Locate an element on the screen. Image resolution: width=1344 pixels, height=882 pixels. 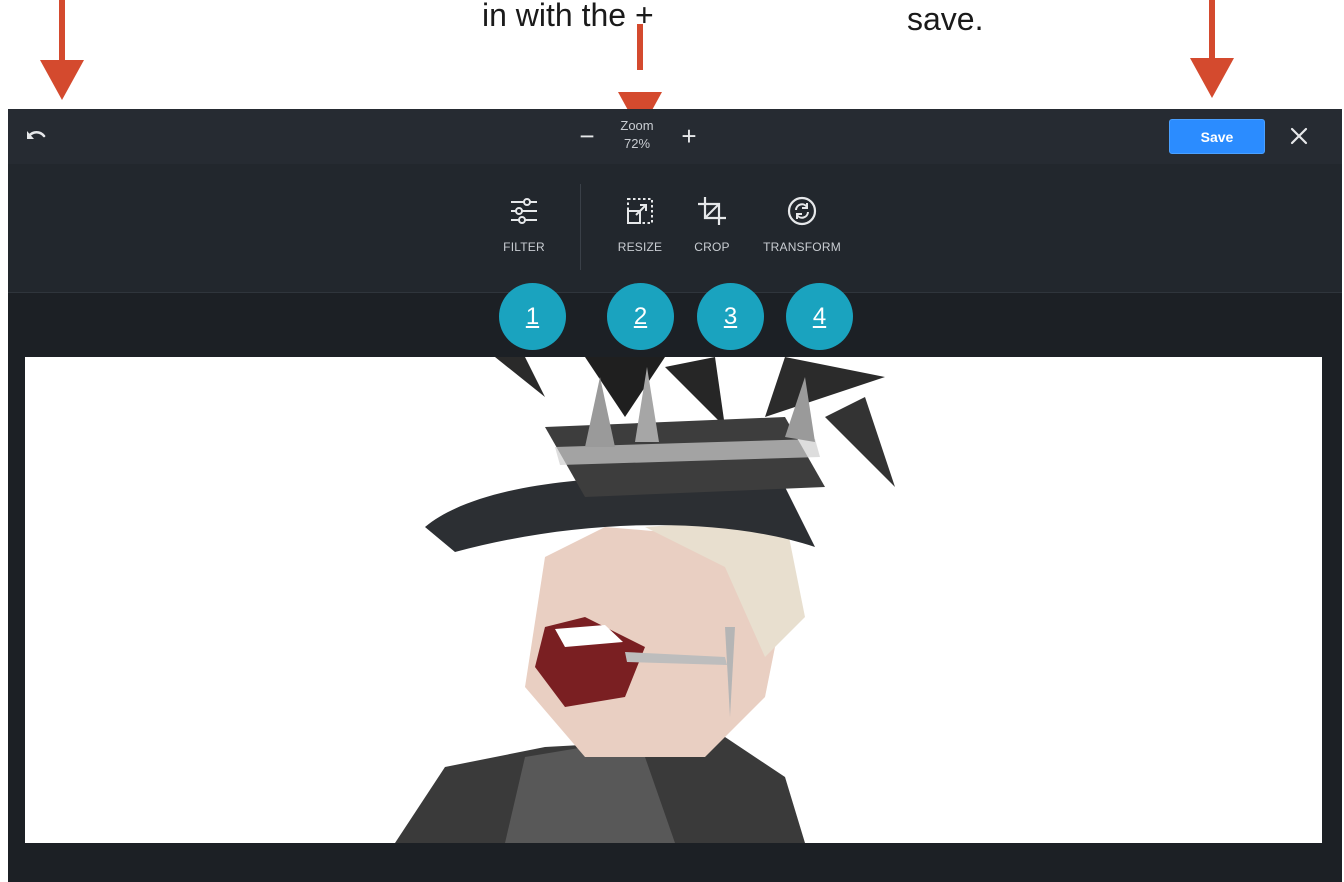
zoom-out-button: − is located at coordinates (587, 136).